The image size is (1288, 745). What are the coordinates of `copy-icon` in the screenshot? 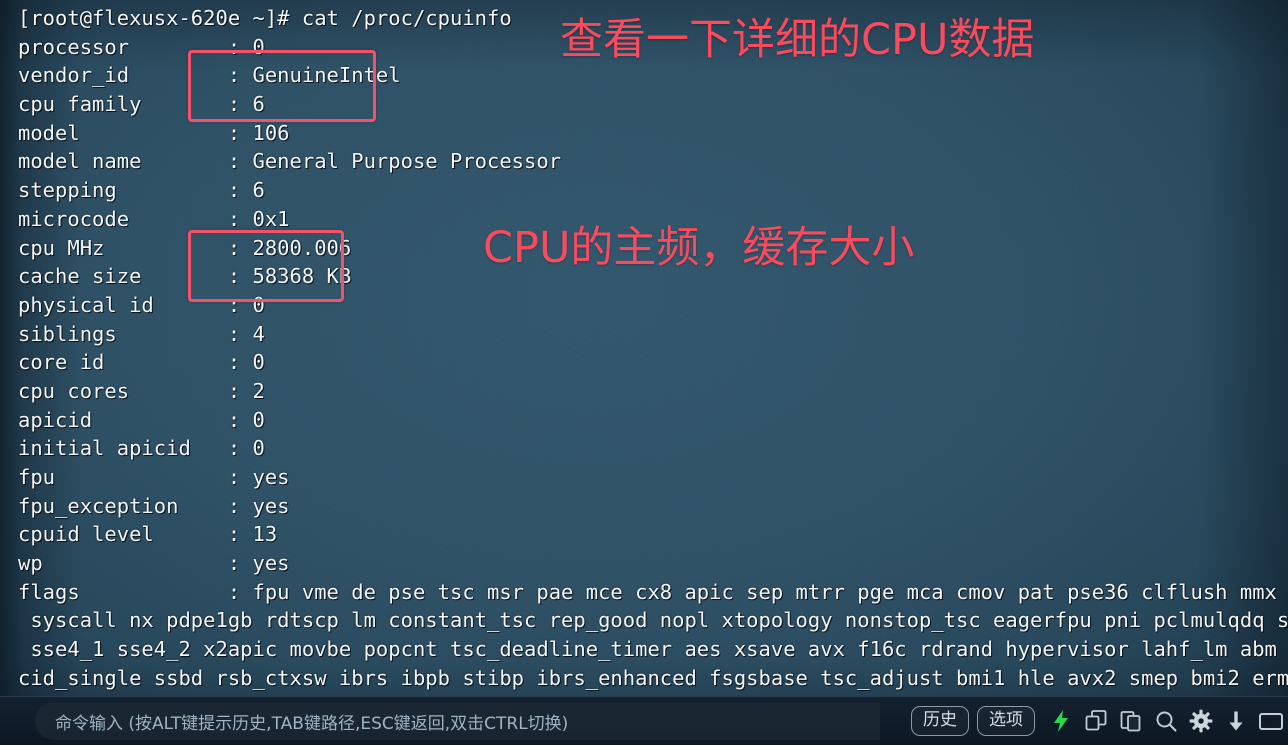 It's located at (1095, 721).